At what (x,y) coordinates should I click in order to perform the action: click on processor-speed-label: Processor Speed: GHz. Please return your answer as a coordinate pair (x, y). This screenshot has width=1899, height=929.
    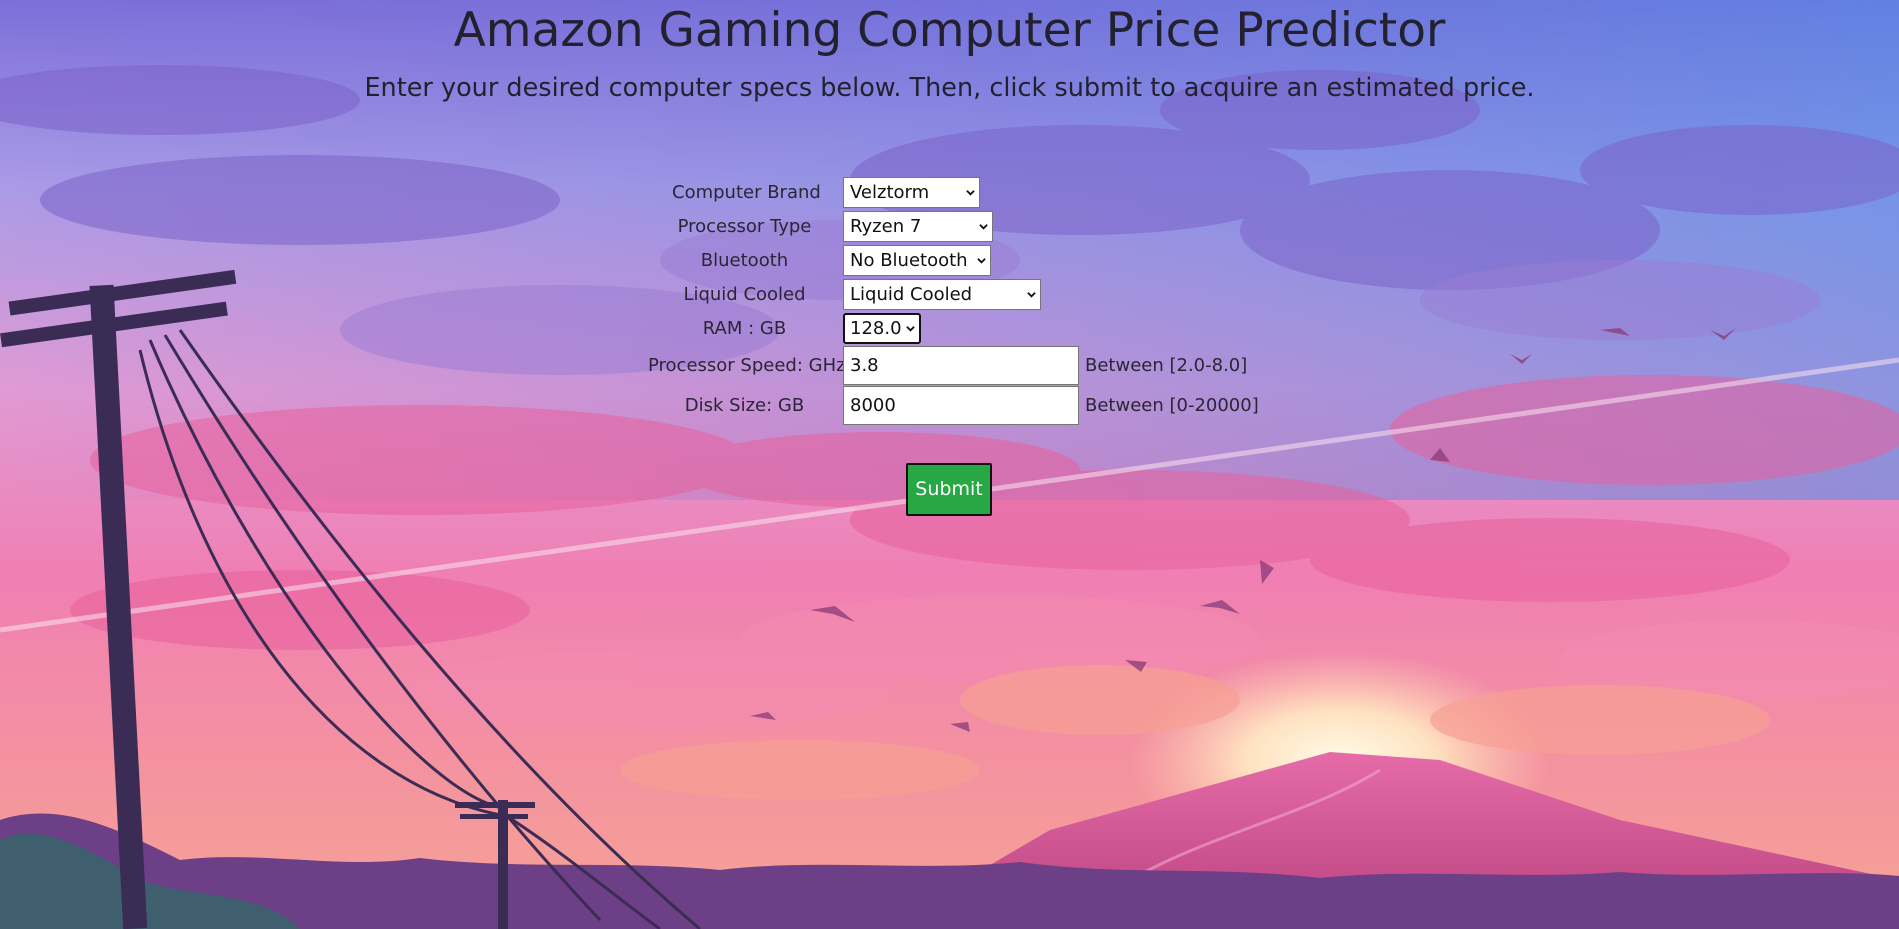
    Looking at the image, I should click on (747, 365).